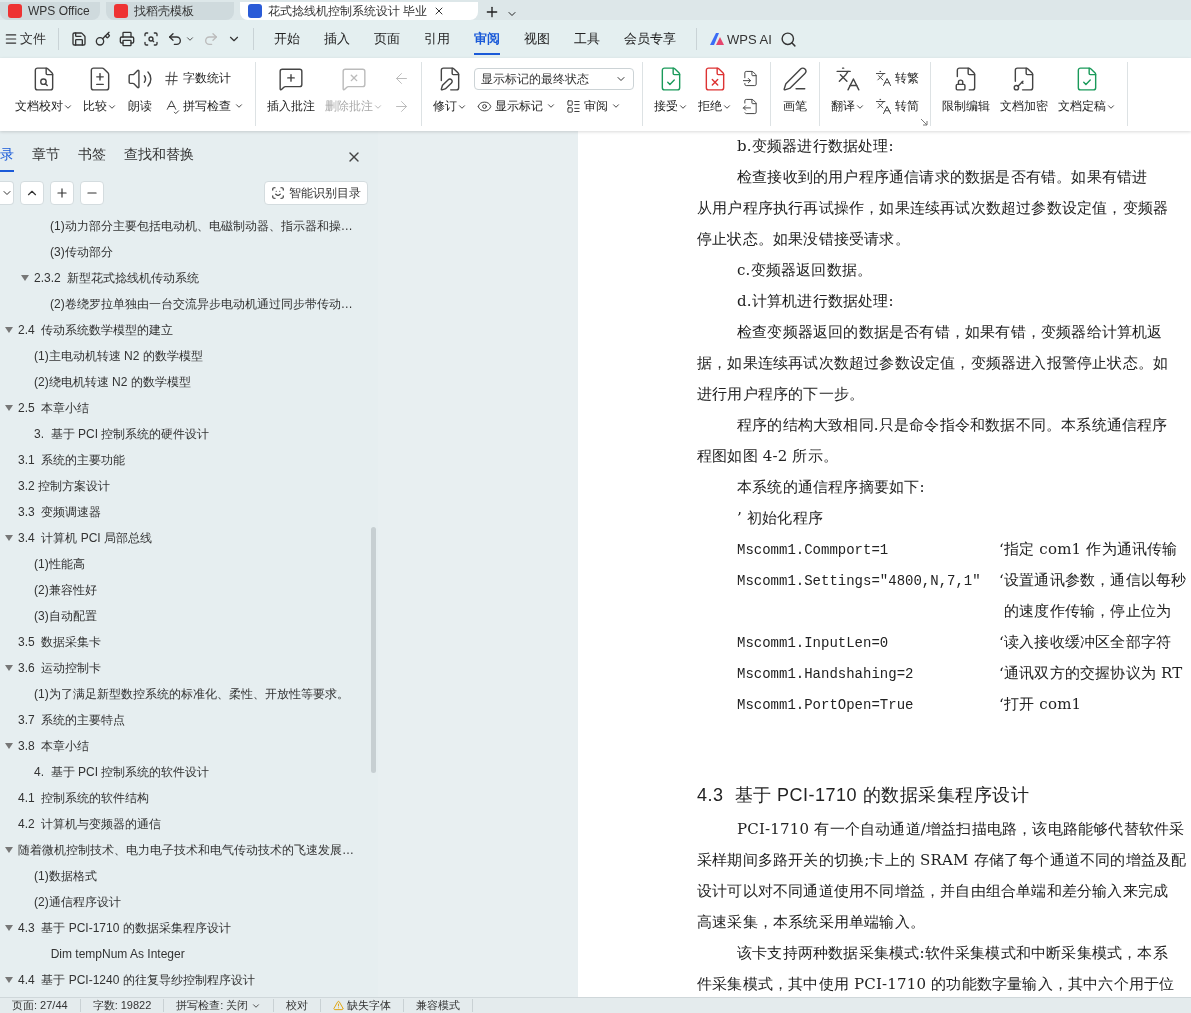  I want to click on outline-item: 4.3 基于 PCI-1710 的数据采集程序设计, so click(124, 928).